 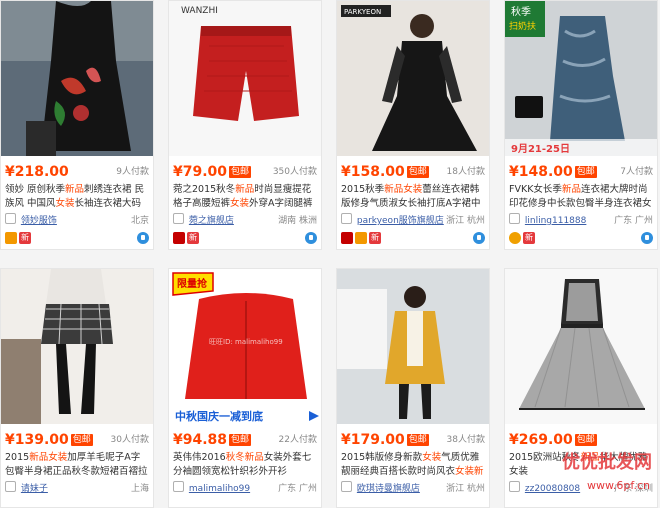 I want to click on shop-row: 欧琪诗曼旗舰店 浙江 杭州, so click(x=413, y=488).